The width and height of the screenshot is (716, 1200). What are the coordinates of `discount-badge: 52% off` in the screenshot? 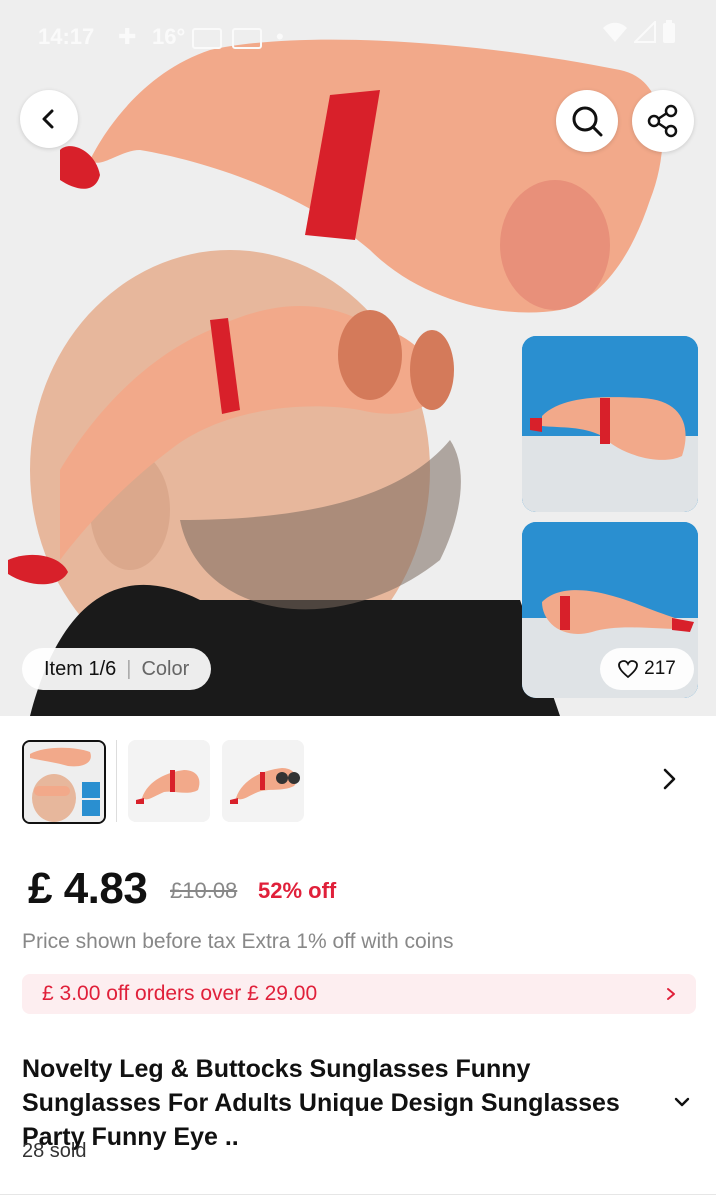 It's located at (297, 890).